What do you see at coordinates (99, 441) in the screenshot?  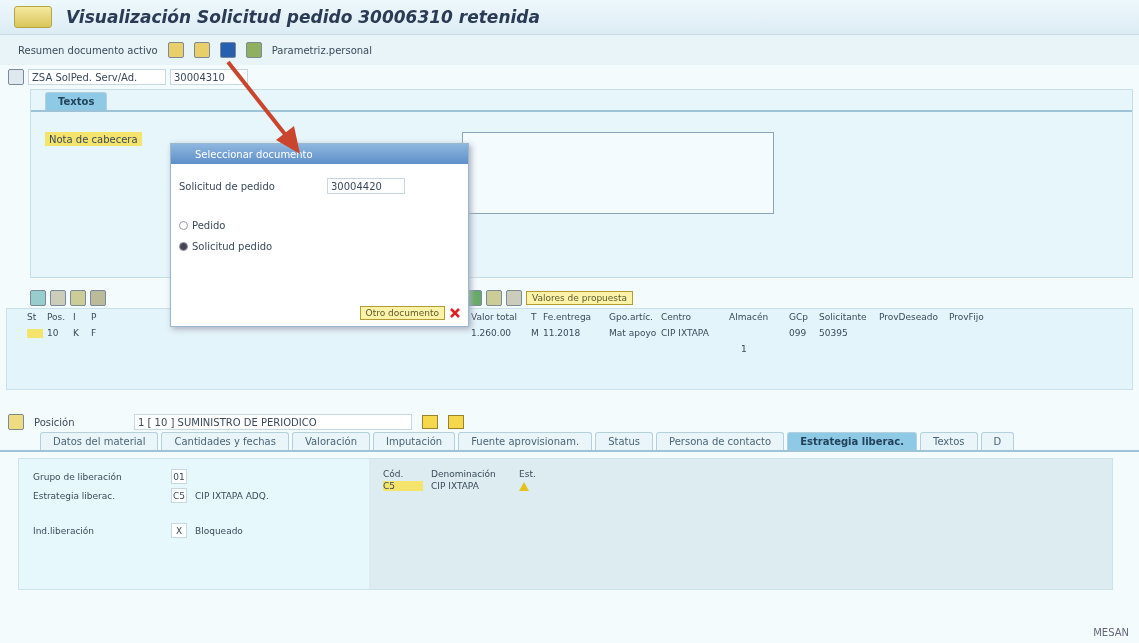 I see `item-tab: Datos del material` at bounding box center [99, 441].